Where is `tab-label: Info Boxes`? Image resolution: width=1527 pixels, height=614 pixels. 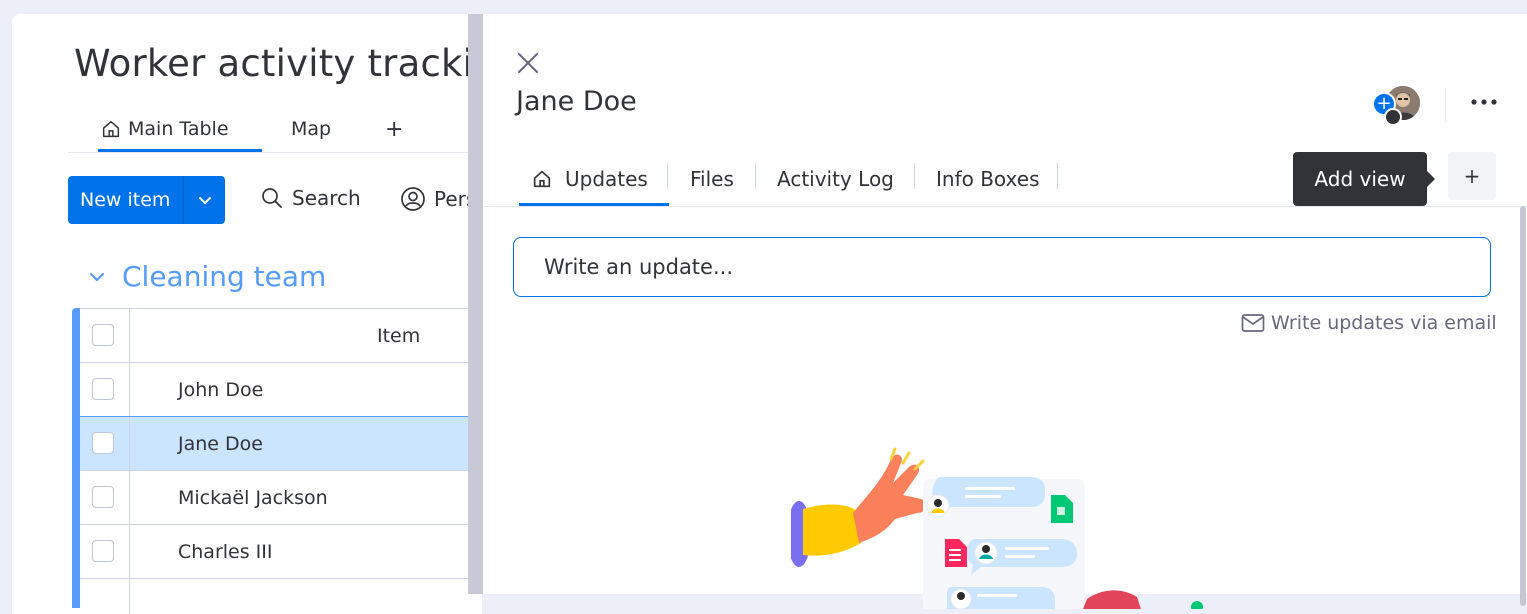
tab-label: Info Boxes is located at coordinates (988, 178).